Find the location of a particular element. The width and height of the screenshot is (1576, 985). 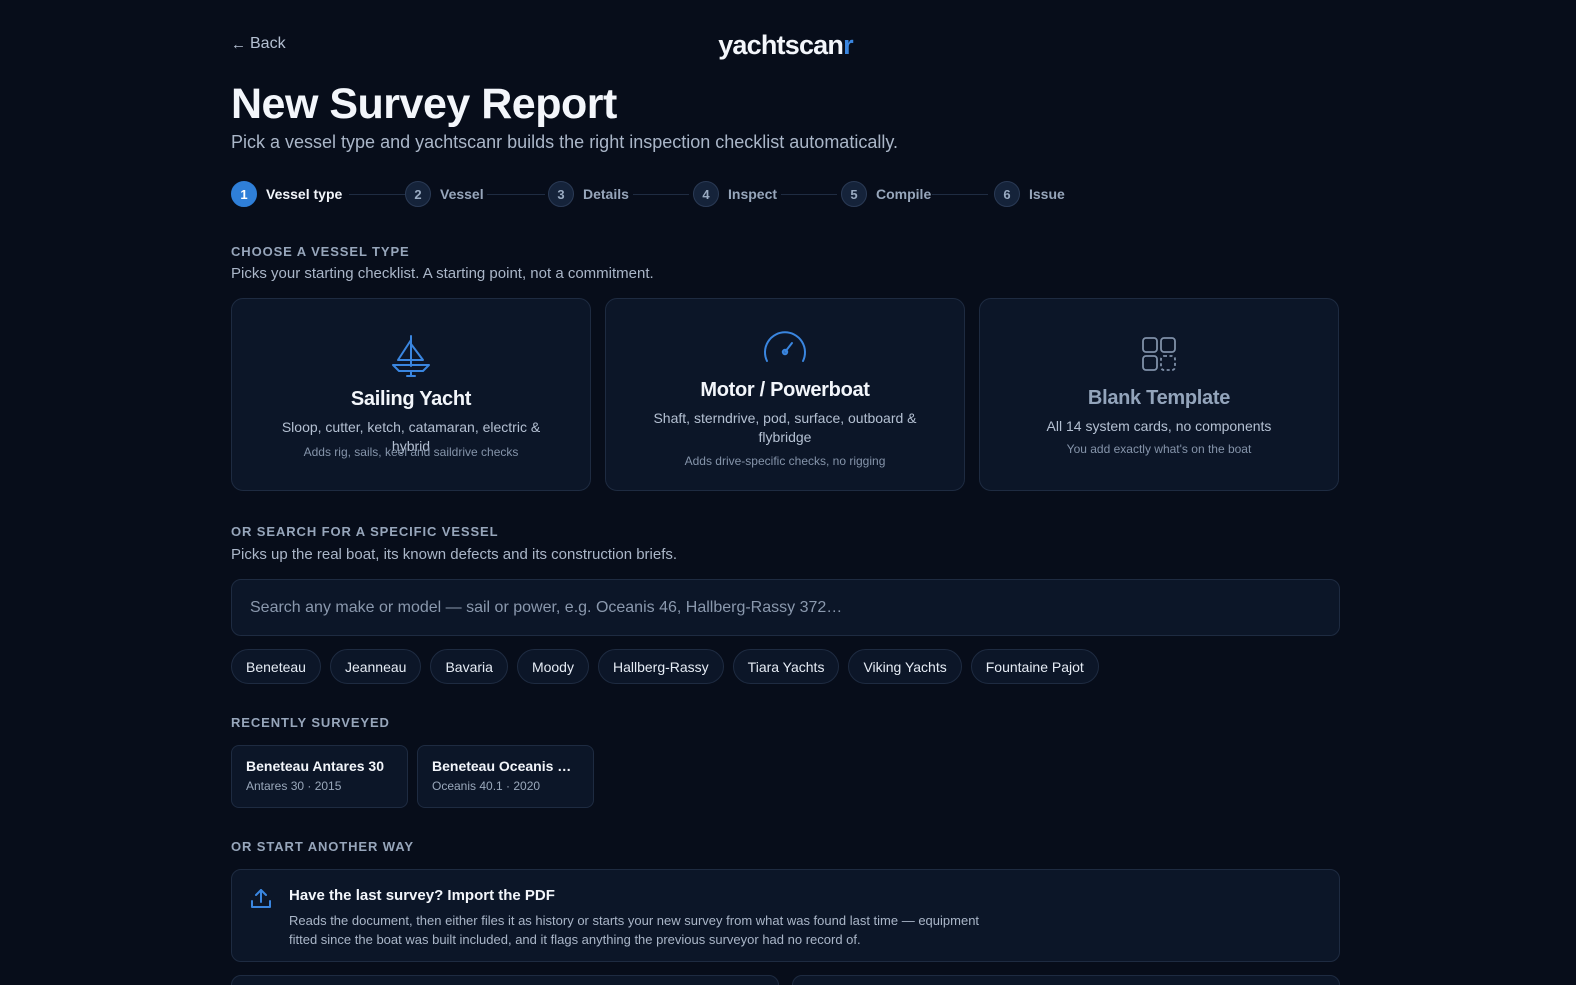

step-number: 1 is located at coordinates (244, 194).